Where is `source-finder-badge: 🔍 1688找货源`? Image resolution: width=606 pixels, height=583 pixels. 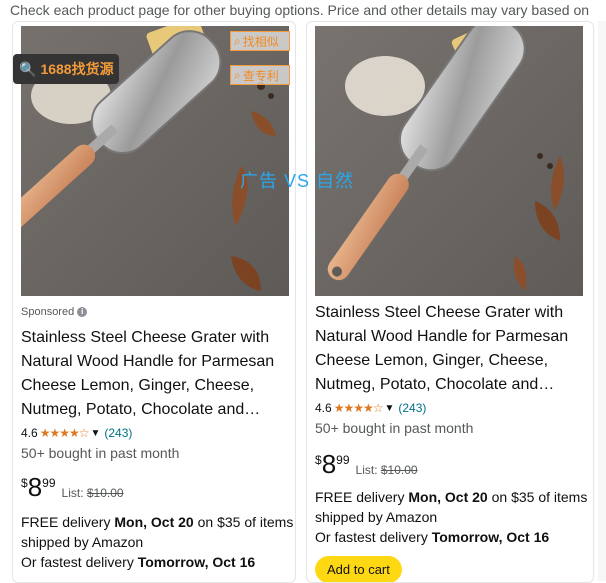 source-finder-badge: 🔍 1688找货源 is located at coordinates (66, 69).